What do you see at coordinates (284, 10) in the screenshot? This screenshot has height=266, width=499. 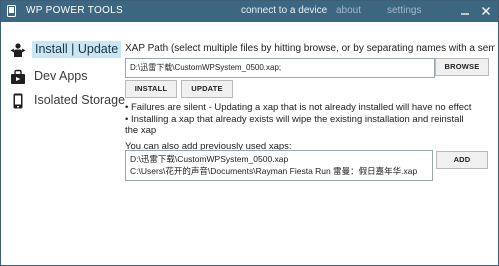 I see `nav-connect-link: connect to a device` at bounding box center [284, 10].